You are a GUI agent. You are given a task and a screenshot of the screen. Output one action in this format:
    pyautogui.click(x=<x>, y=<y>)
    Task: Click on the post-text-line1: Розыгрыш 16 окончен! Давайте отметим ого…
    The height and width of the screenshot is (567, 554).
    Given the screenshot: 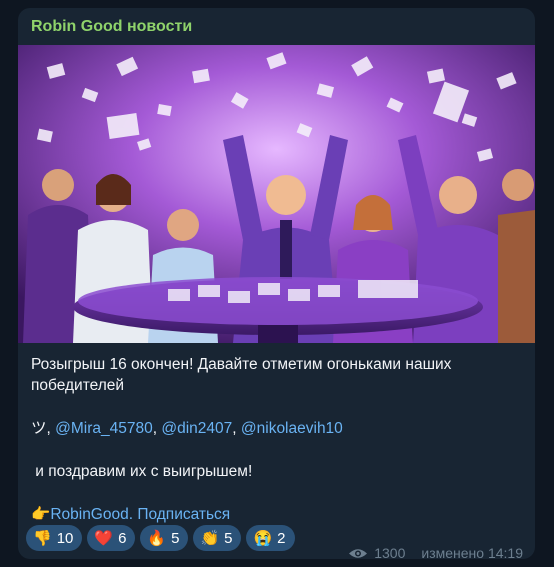 What is the action you would take?
    pyautogui.click(x=241, y=375)
    